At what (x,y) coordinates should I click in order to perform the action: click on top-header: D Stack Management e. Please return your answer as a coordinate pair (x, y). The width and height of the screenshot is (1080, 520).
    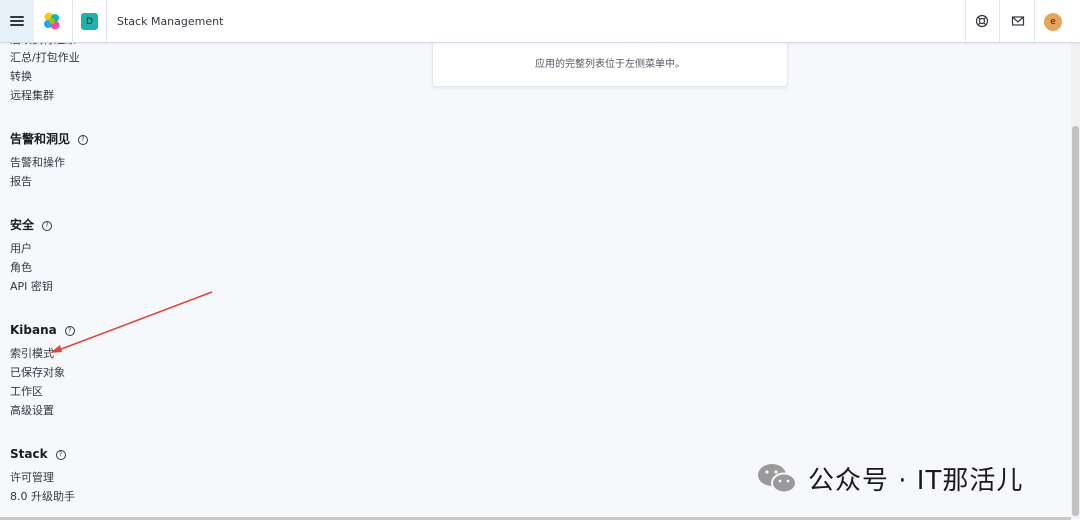
    Looking at the image, I should click on (540, 21).